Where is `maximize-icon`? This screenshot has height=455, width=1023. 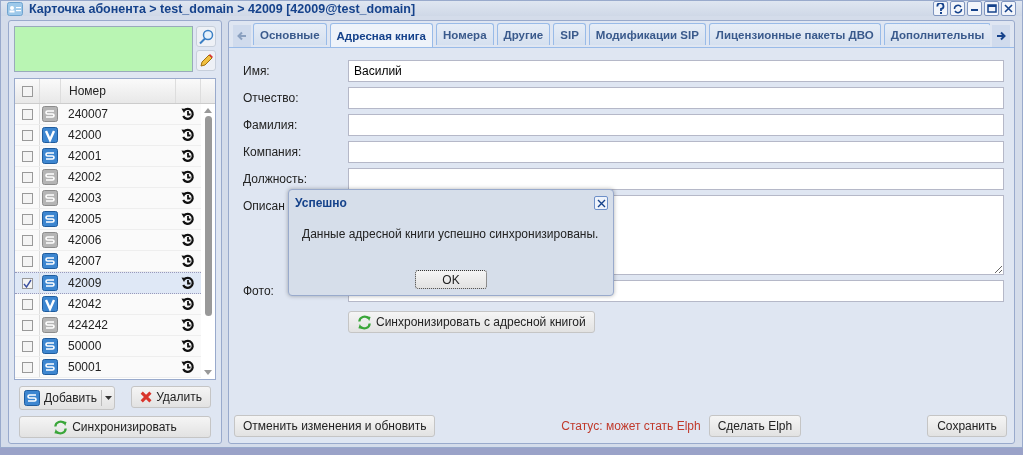
maximize-icon is located at coordinates (991, 8).